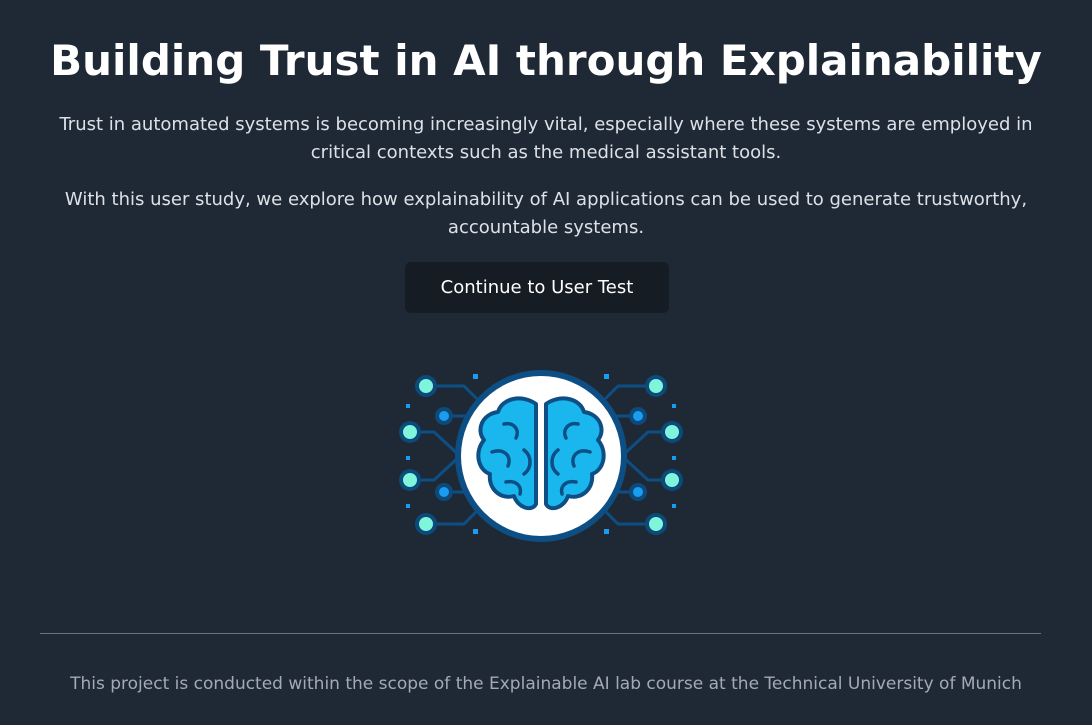 This screenshot has width=1092, height=725. Describe the element at coordinates (541, 456) in the screenshot. I see `ai-brain-circuit-icon` at that location.